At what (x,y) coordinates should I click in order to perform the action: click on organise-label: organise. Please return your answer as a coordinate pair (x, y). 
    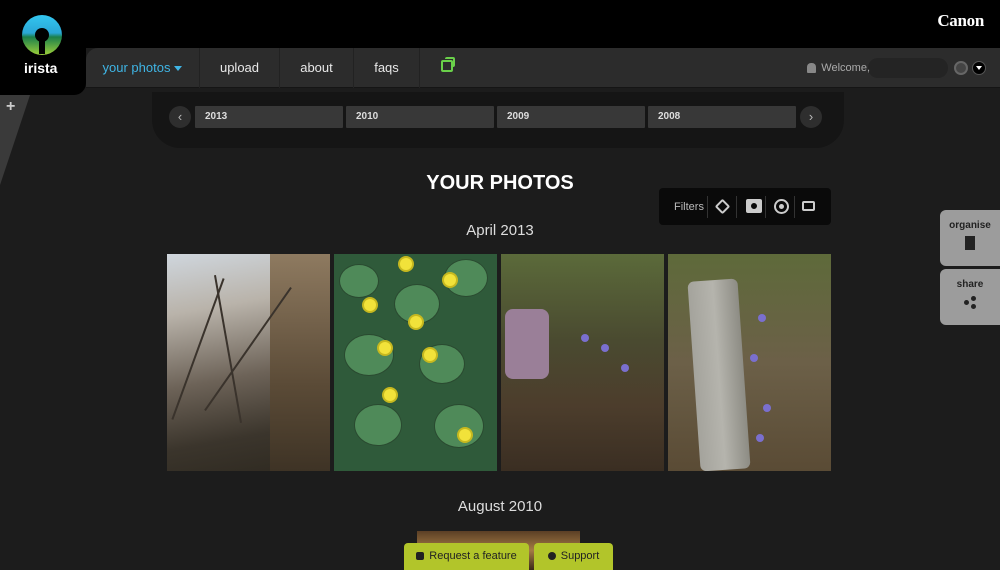
    Looking at the image, I should click on (970, 225).